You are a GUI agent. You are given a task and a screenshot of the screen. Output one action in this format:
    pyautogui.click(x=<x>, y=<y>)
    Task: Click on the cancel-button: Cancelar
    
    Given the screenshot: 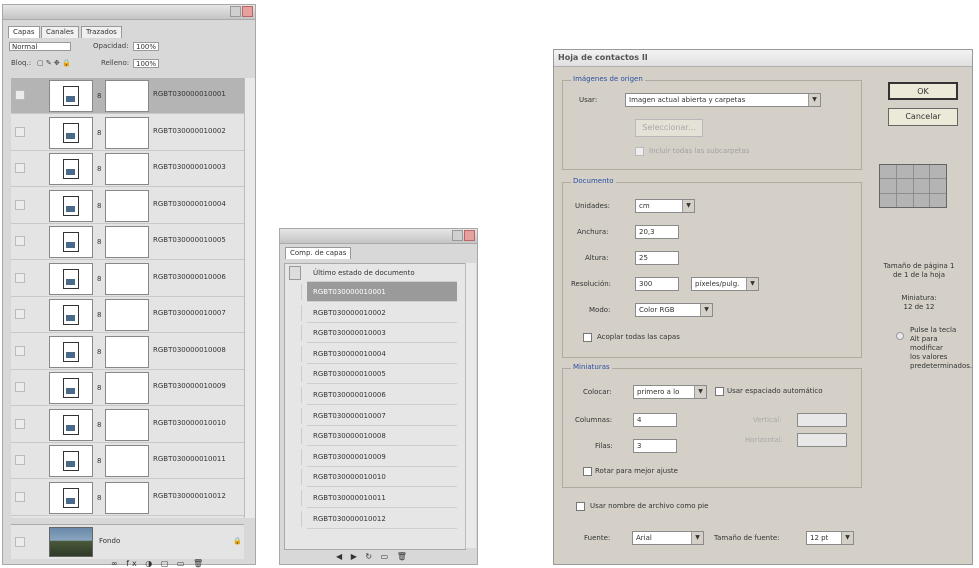 What is the action you would take?
    pyautogui.click(x=923, y=117)
    